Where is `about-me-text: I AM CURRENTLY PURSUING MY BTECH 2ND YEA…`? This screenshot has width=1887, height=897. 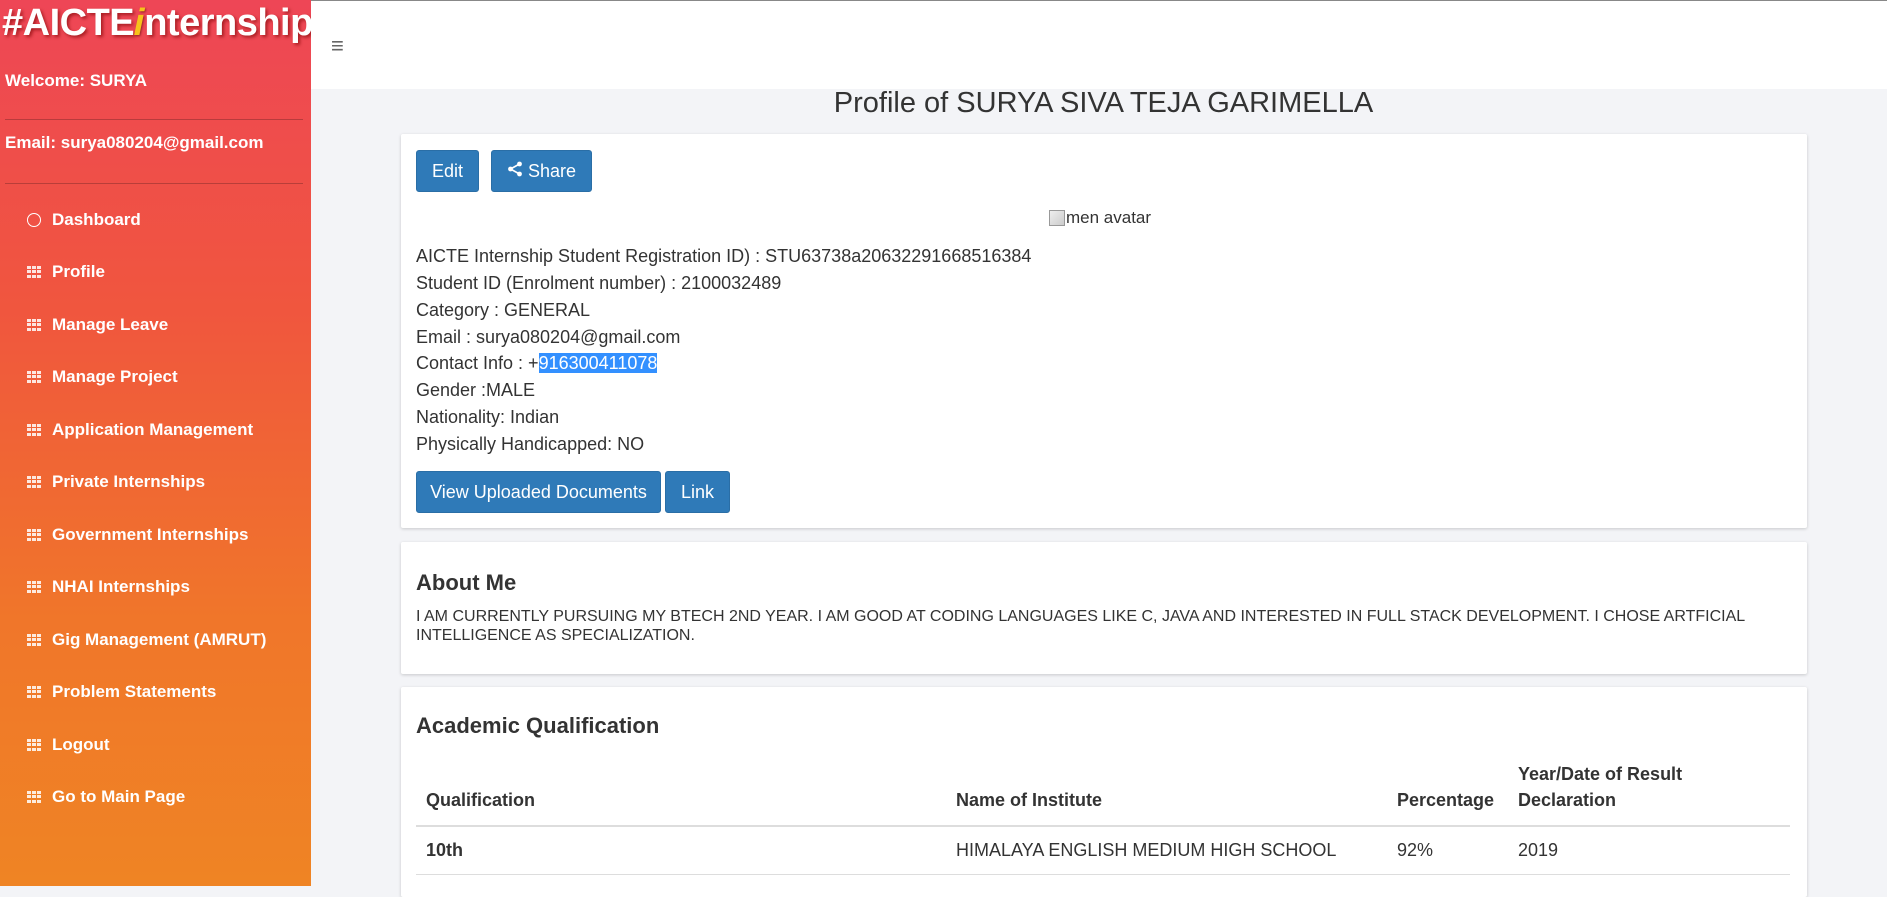
about-me-text: I AM CURRENTLY PURSUING MY BTECH 2ND YEA… is located at coordinates (1080, 626).